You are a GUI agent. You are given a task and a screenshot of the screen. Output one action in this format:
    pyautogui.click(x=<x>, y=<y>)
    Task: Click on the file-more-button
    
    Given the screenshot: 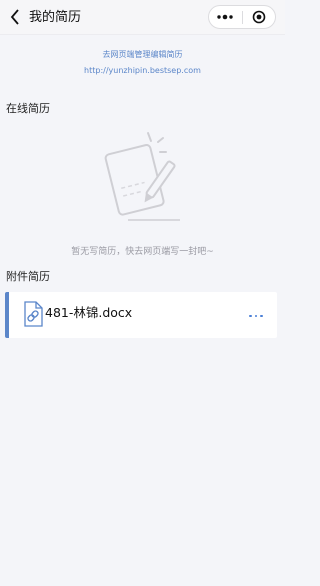 What is the action you would take?
    pyautogui.click(x=256, y=316)
    